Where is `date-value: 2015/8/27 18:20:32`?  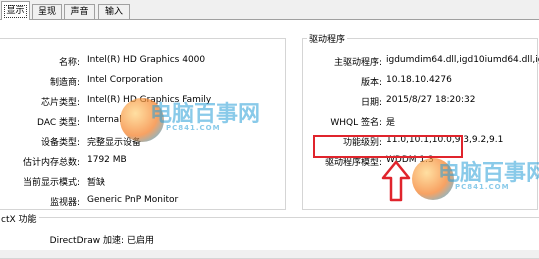 date-value: 2015/8/27 18:20:32 is located at coordinates (431, 100).